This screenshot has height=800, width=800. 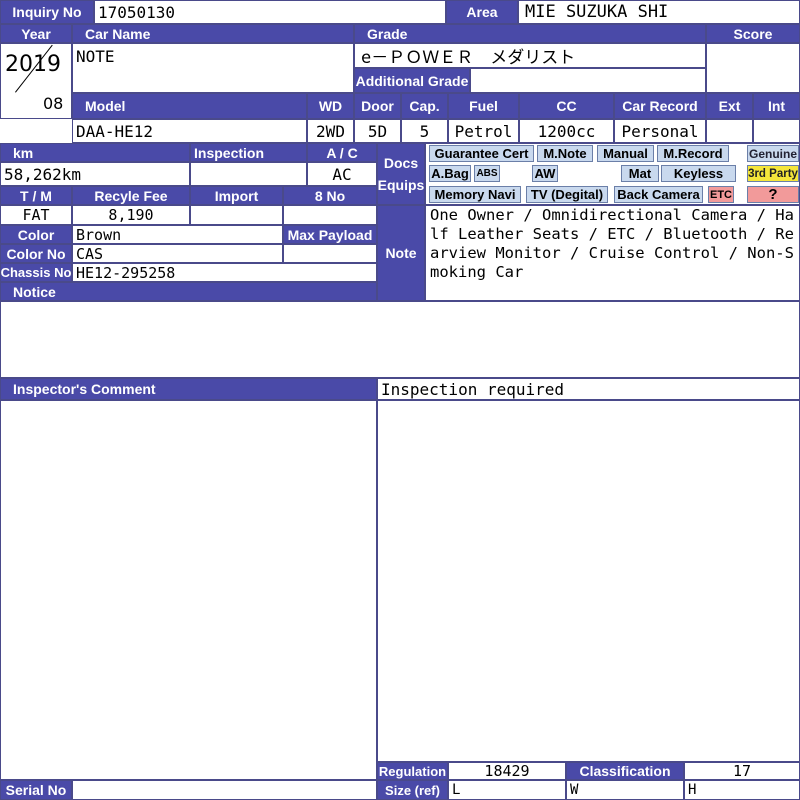 What do you see at coordinates (412, 790) in the screenshot?
I see `size-label: Size (ref)` at bounding box center [412, 790].